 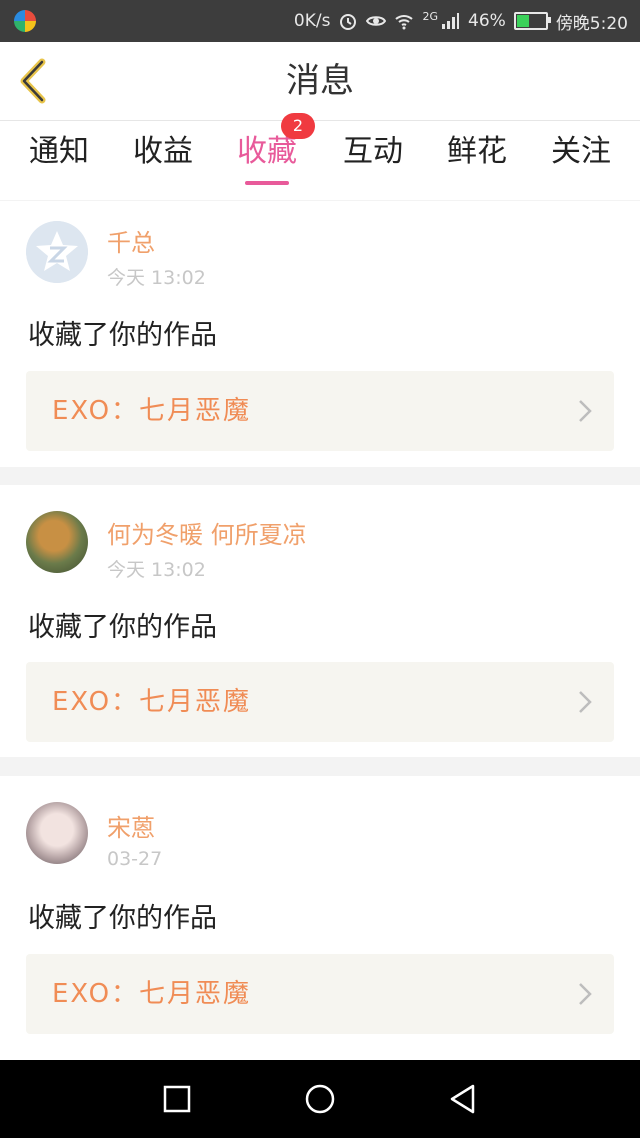 I want to click on username: 千总, so click(x=131, y=240).